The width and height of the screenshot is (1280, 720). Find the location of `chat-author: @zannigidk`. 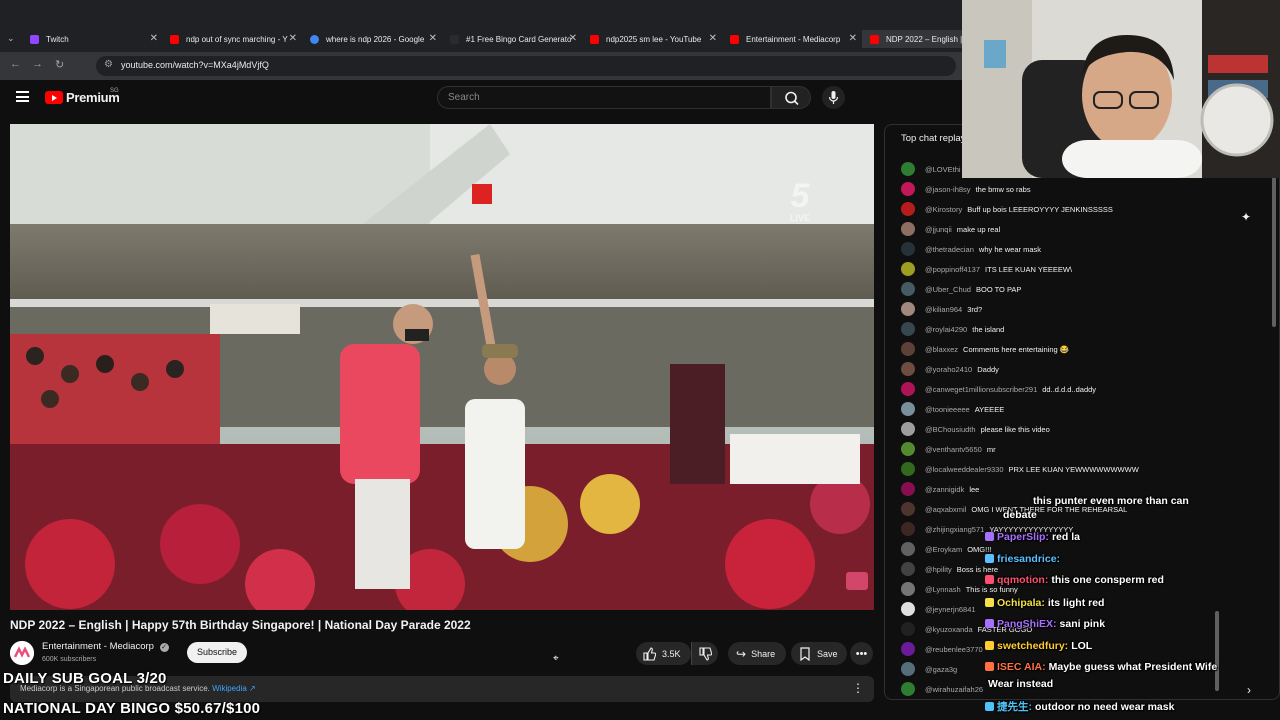

chat-author: @zannigidk is located at coordinates (944, 489).